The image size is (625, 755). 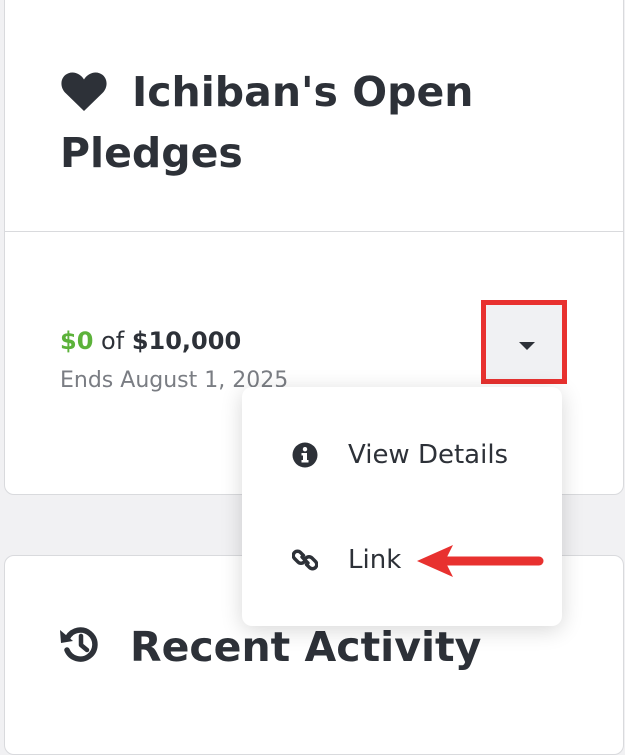 I want to click on menu-item-view-details: View Details, so click(x=402, y=455).